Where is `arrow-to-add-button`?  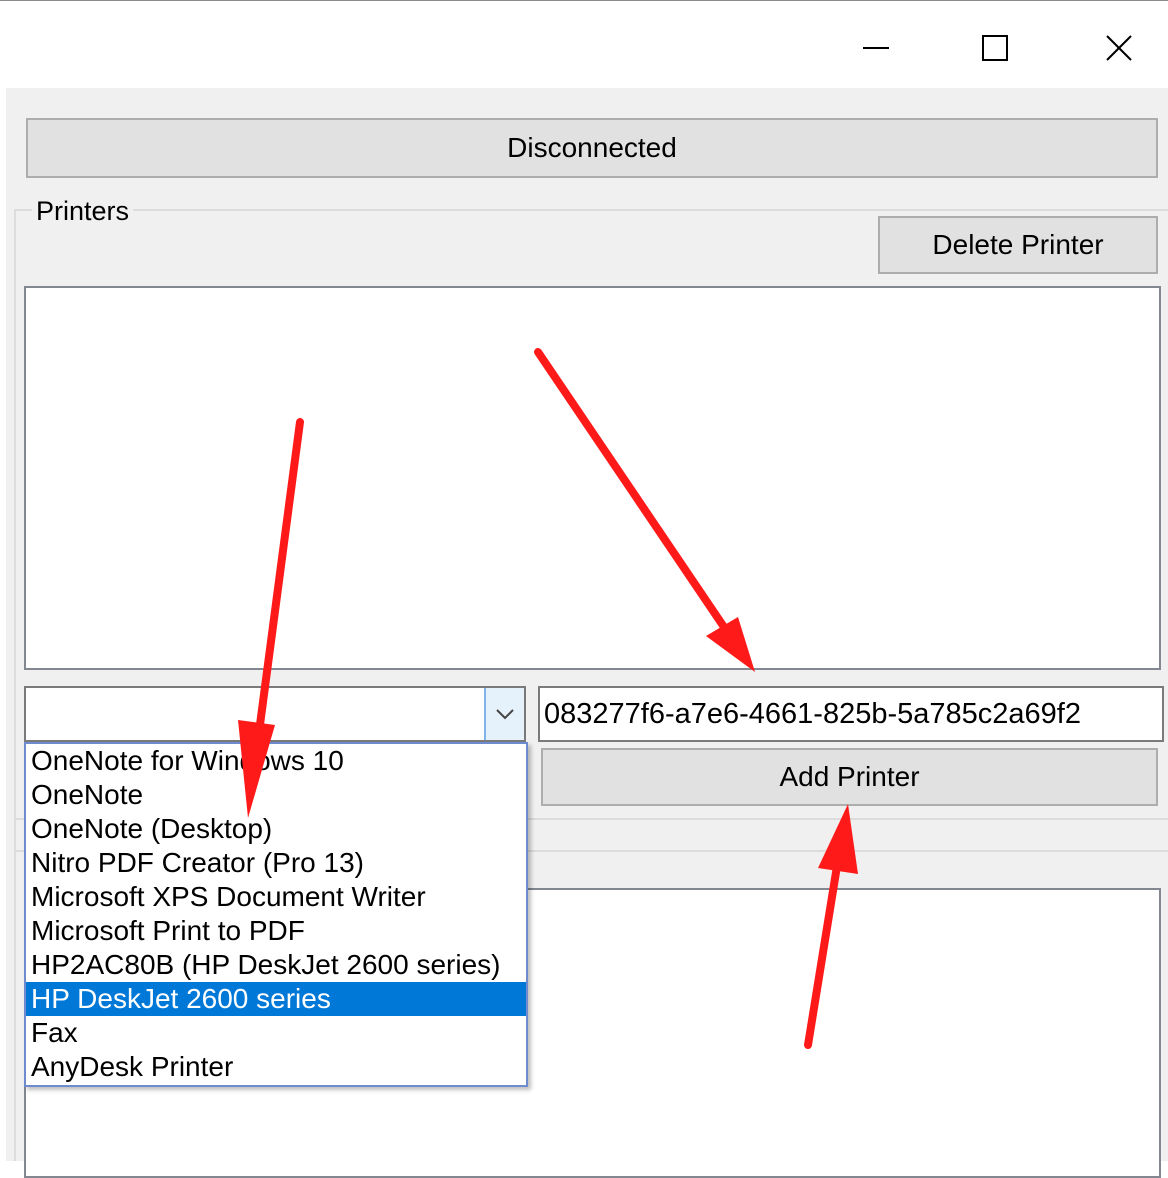
arrow-to-add-button is located at coordinates (831, 926).